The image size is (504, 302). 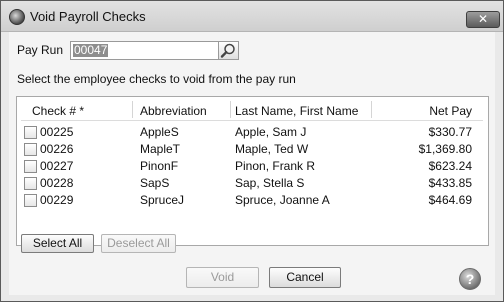 I want to click on check-number: 00226, so click(x=57, y=149).